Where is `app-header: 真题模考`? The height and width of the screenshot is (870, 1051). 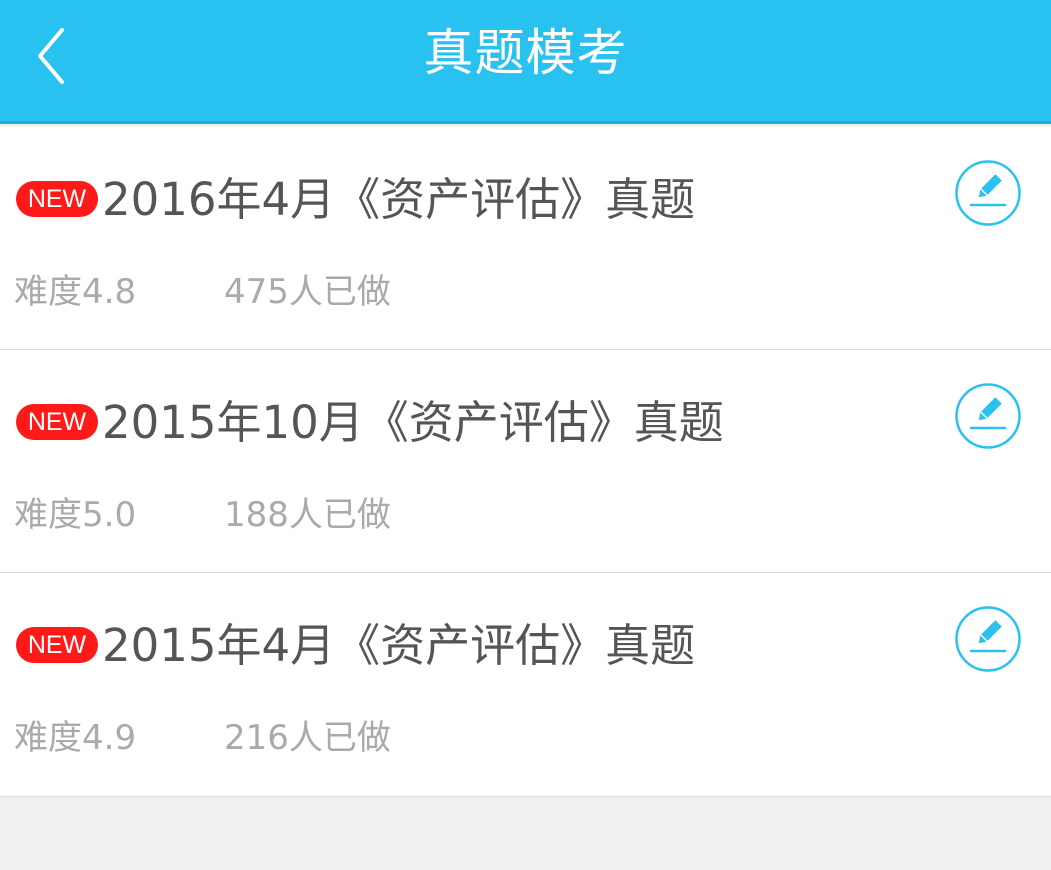 app-header: 真题模考 is located at coordinates (525, 62).